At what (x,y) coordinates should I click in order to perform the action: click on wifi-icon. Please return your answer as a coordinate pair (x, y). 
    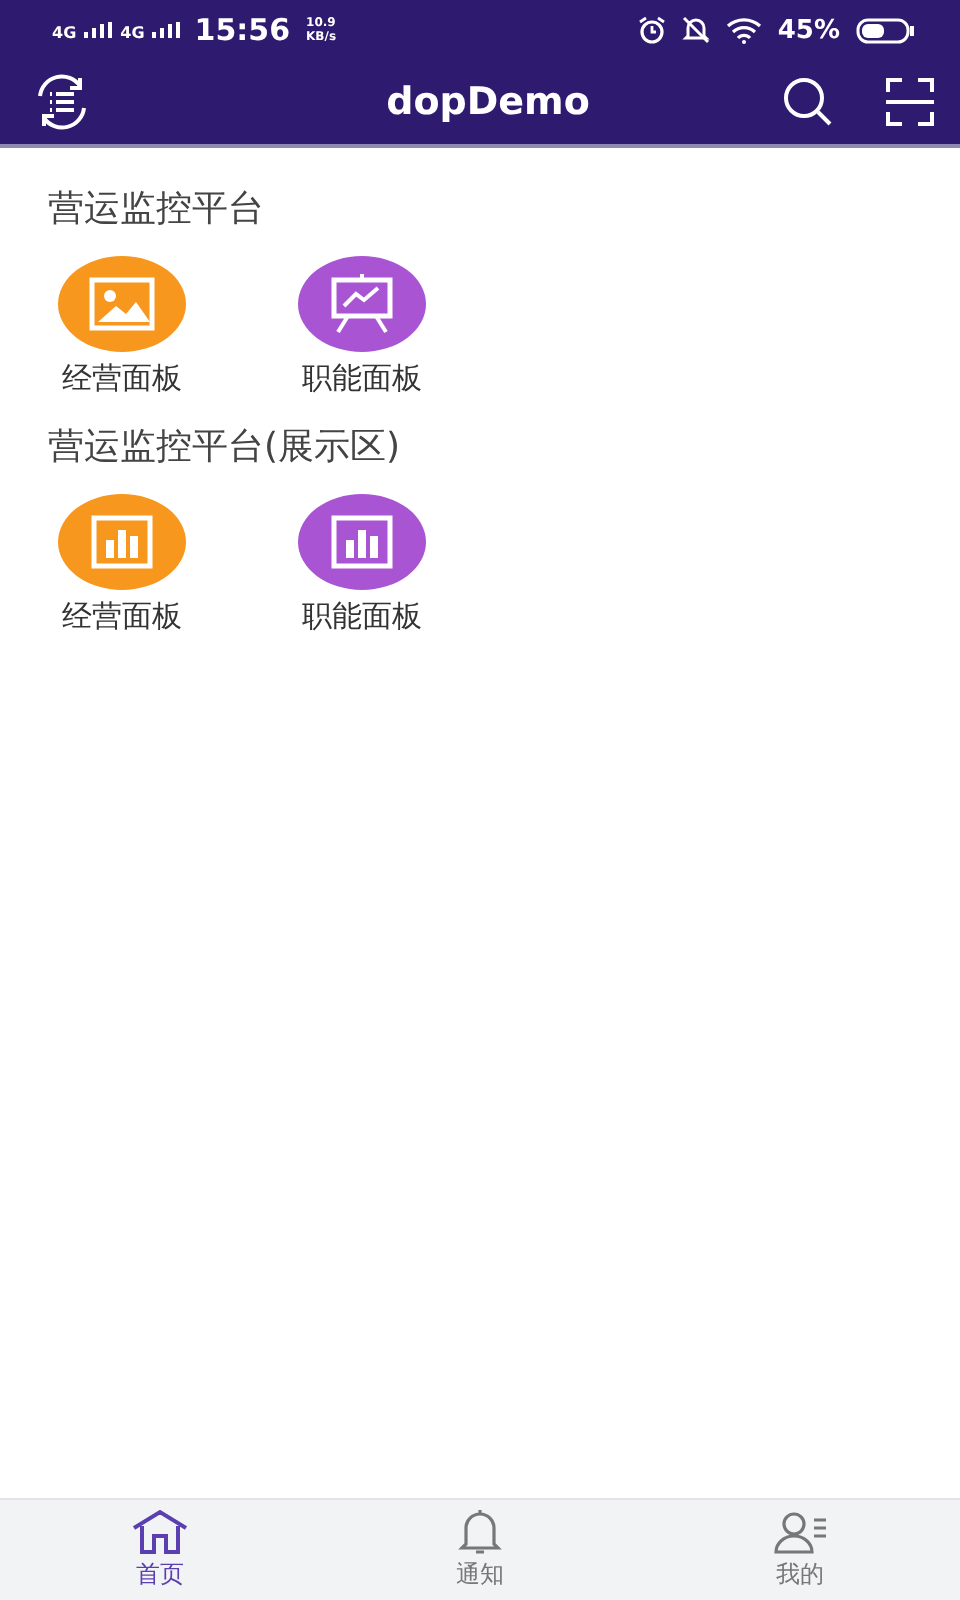
    Looking at the image, I should click on (743, 30).